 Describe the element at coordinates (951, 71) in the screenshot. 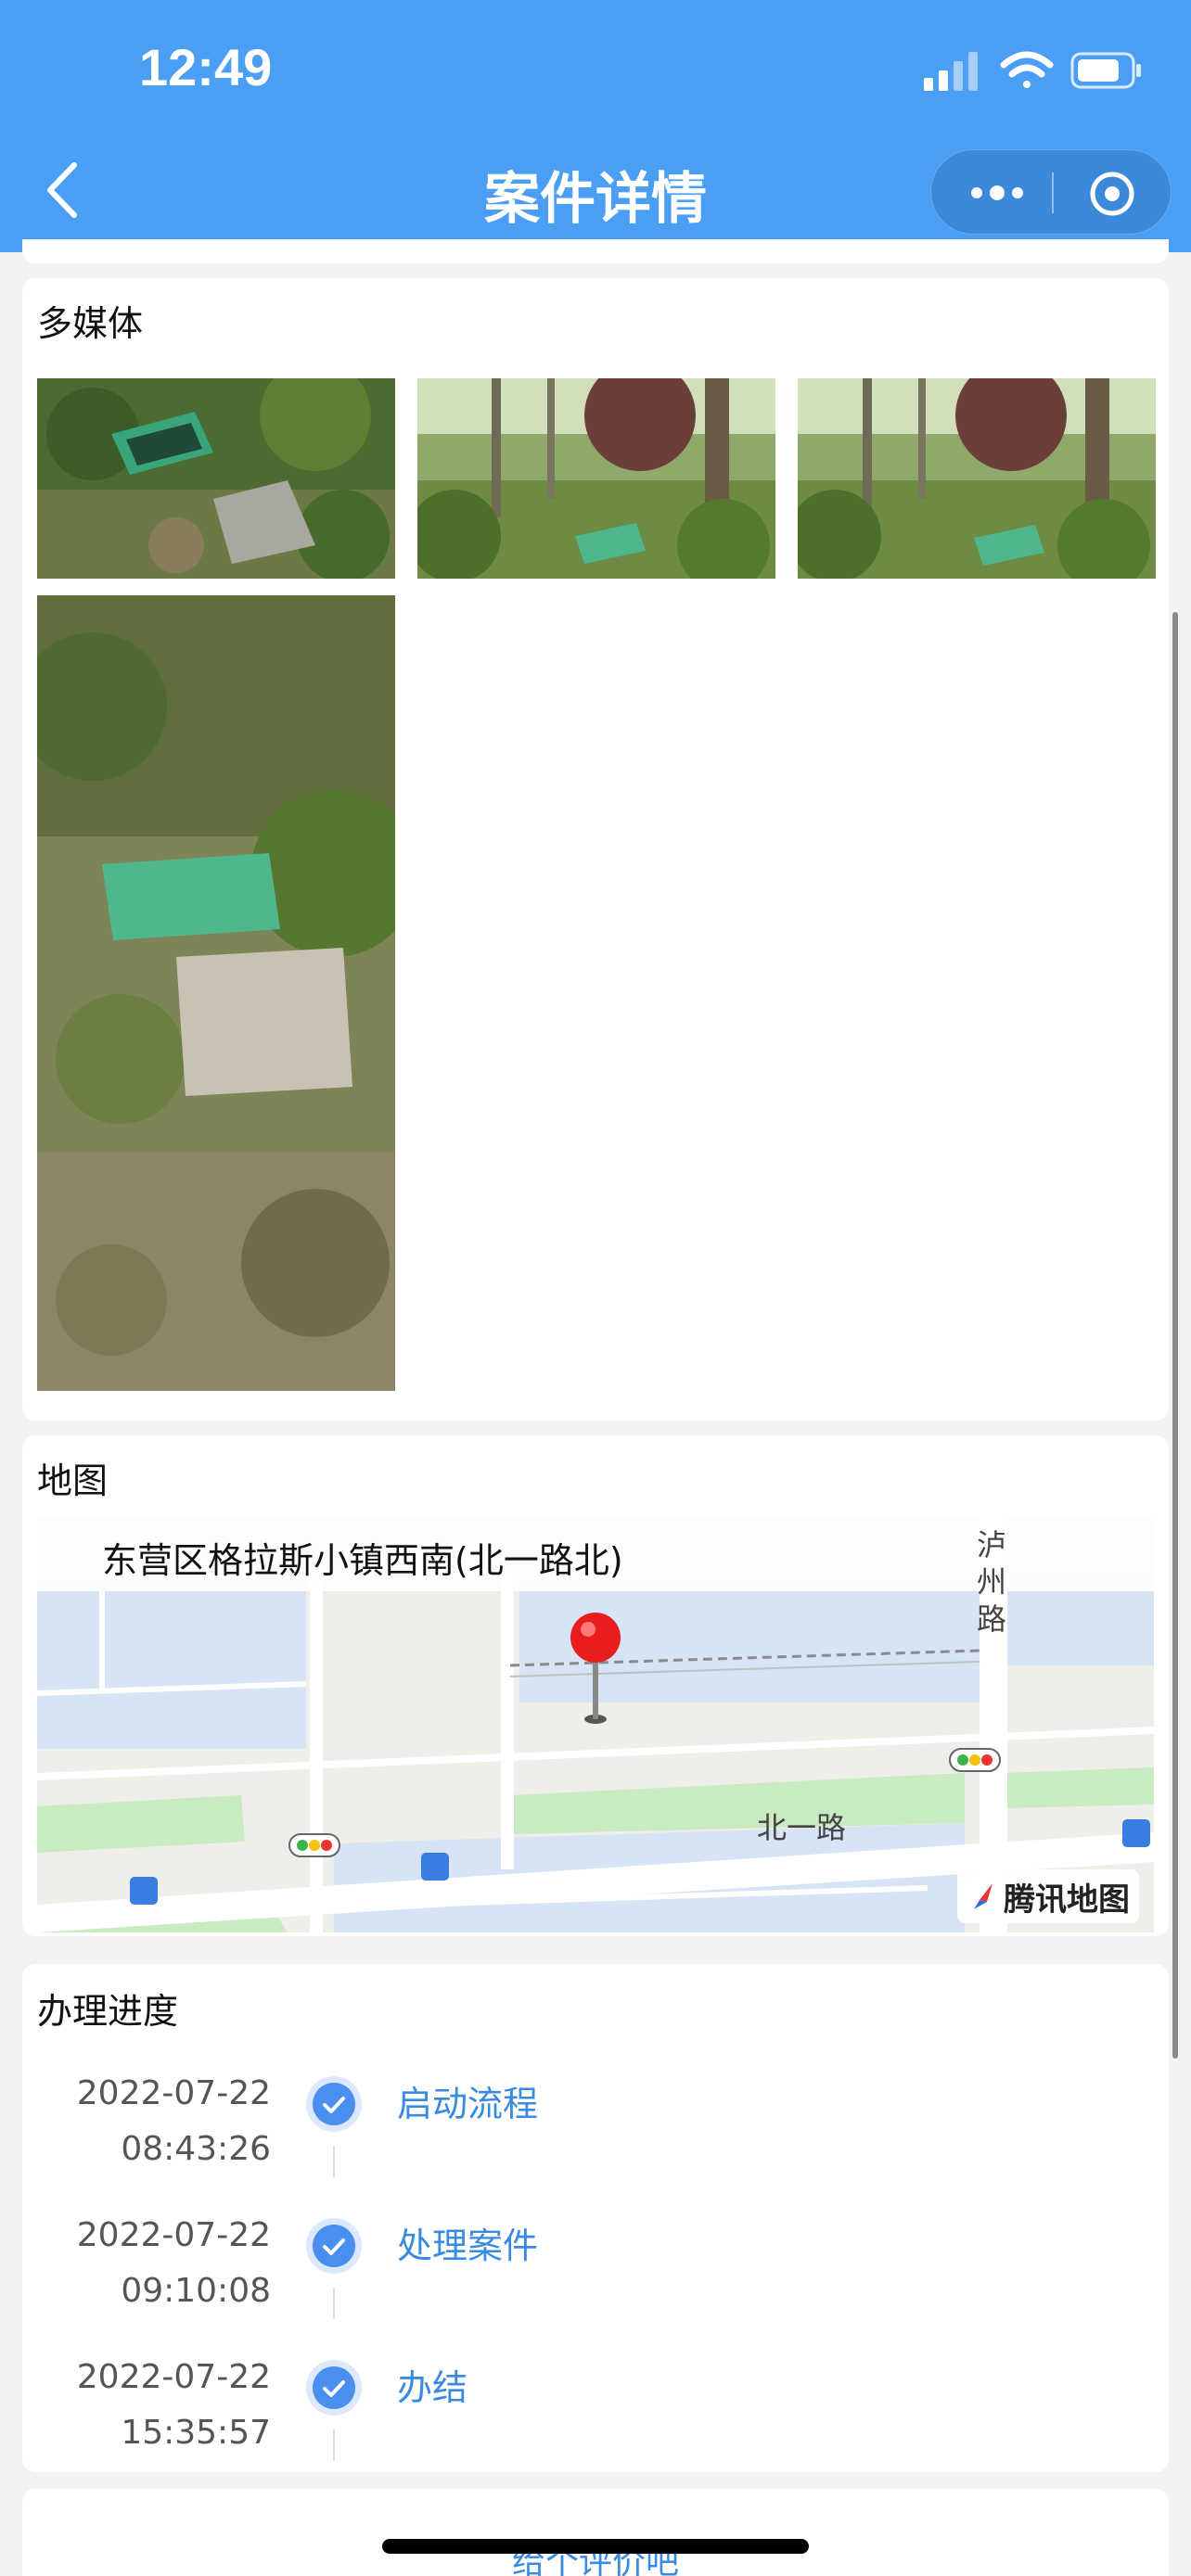

I see `signal-icon` at that location.